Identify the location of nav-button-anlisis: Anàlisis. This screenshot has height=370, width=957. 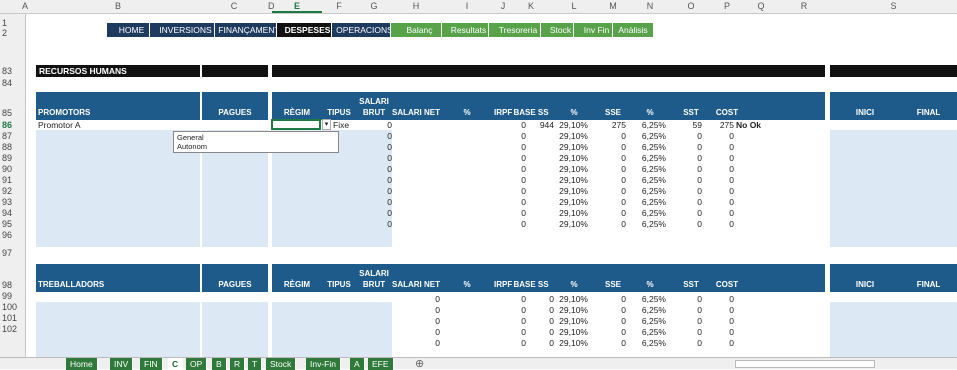
(633, 30).